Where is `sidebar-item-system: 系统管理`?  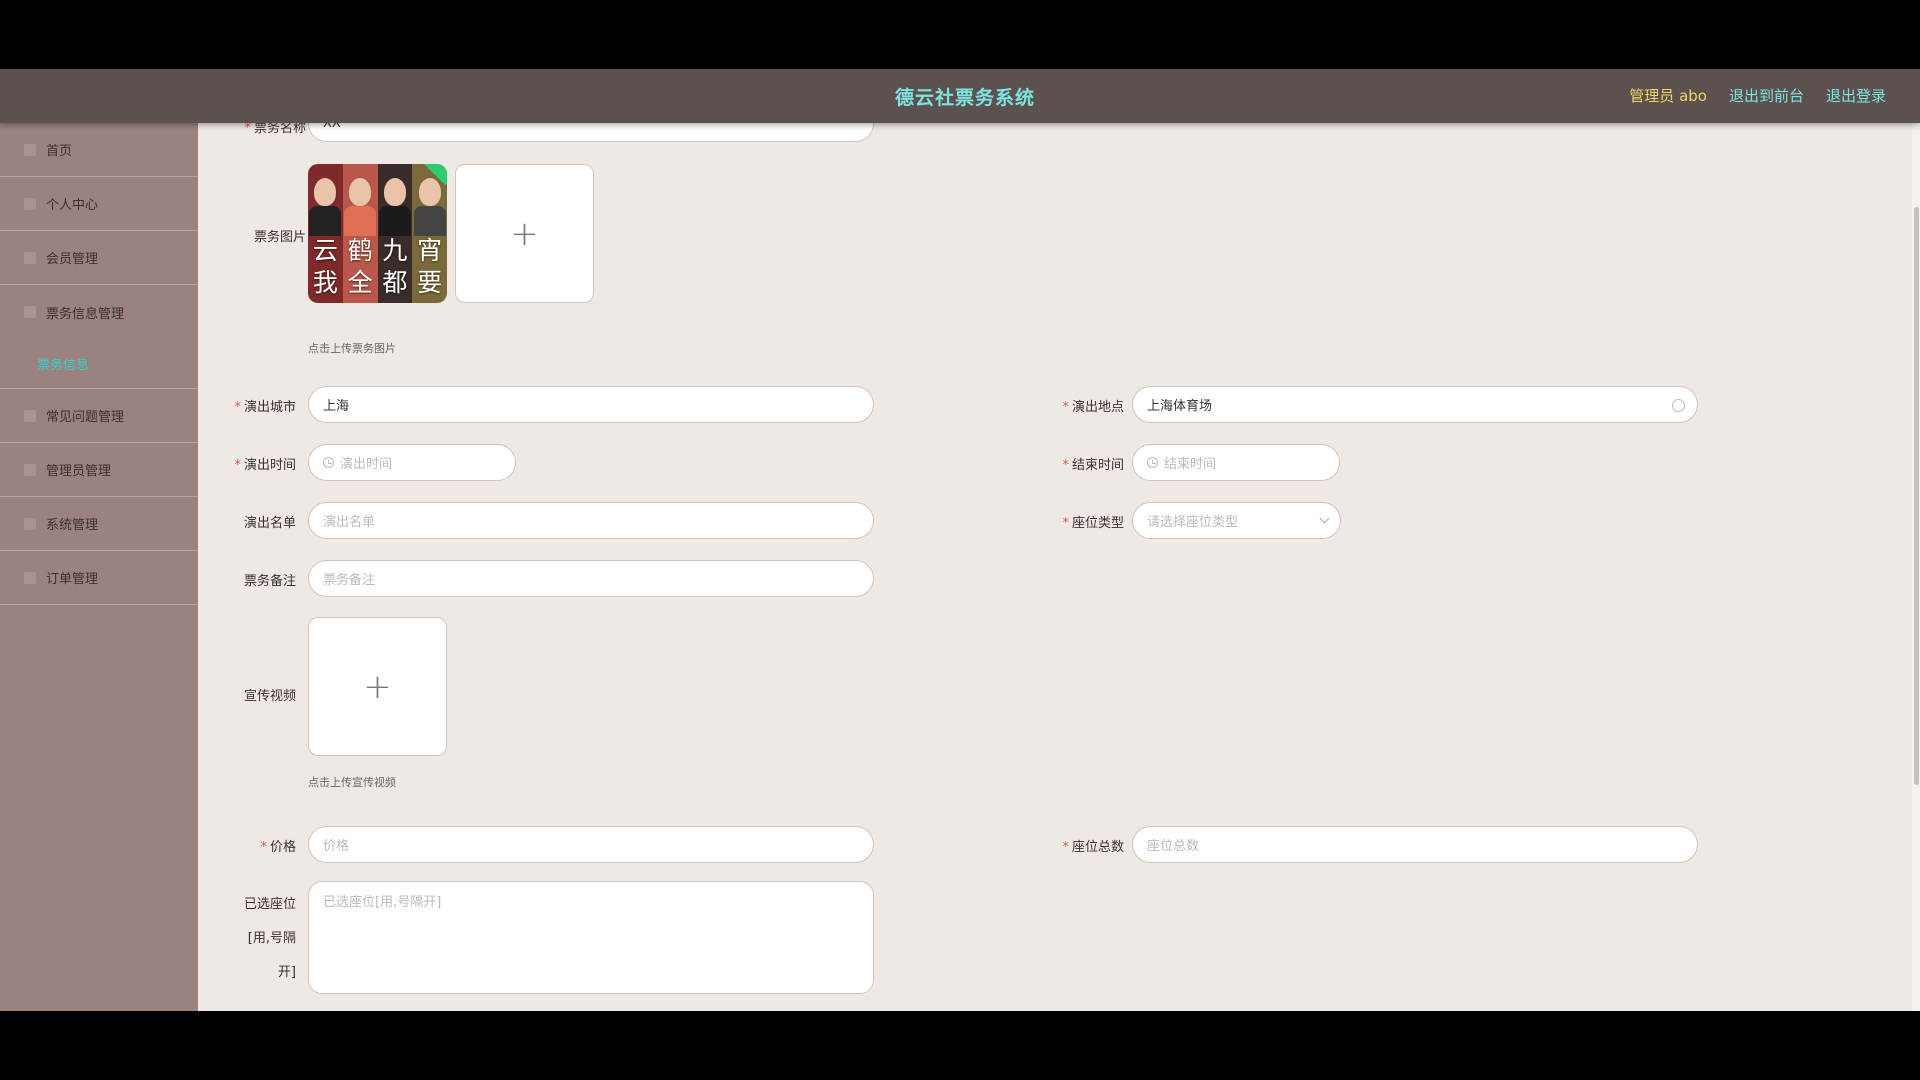
sidebar-item-system: 系统管理 is located at coordinates (99, 524).